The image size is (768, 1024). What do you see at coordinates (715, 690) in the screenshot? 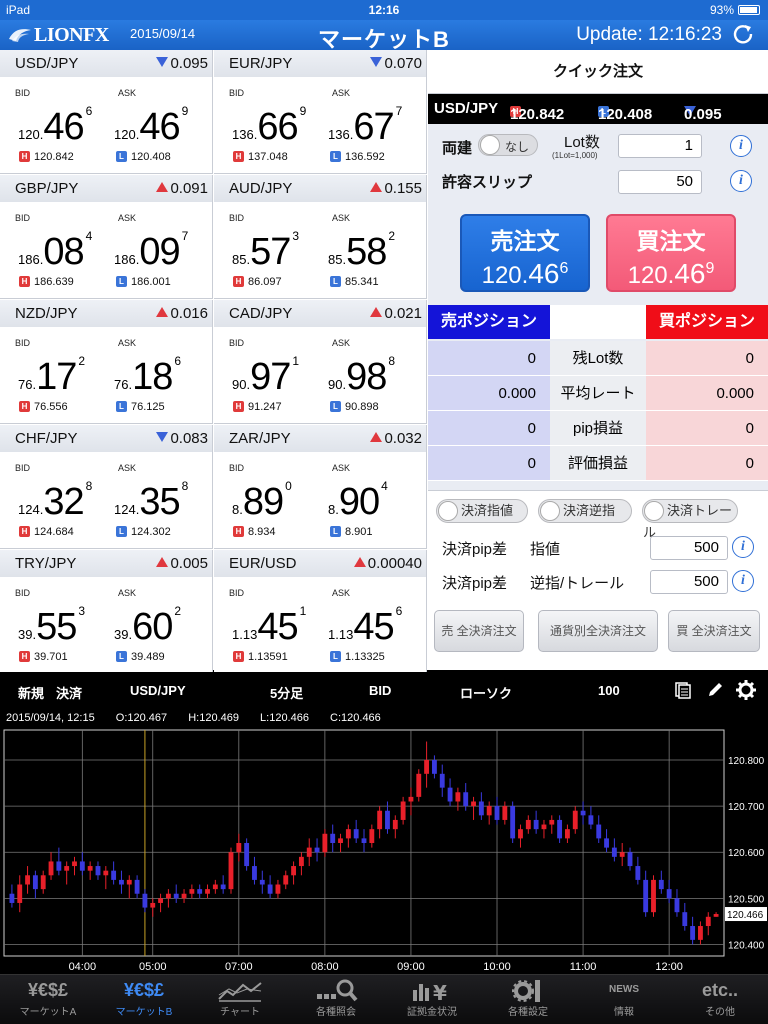
I see `pencil-icon` at bounding box center [715, 690].